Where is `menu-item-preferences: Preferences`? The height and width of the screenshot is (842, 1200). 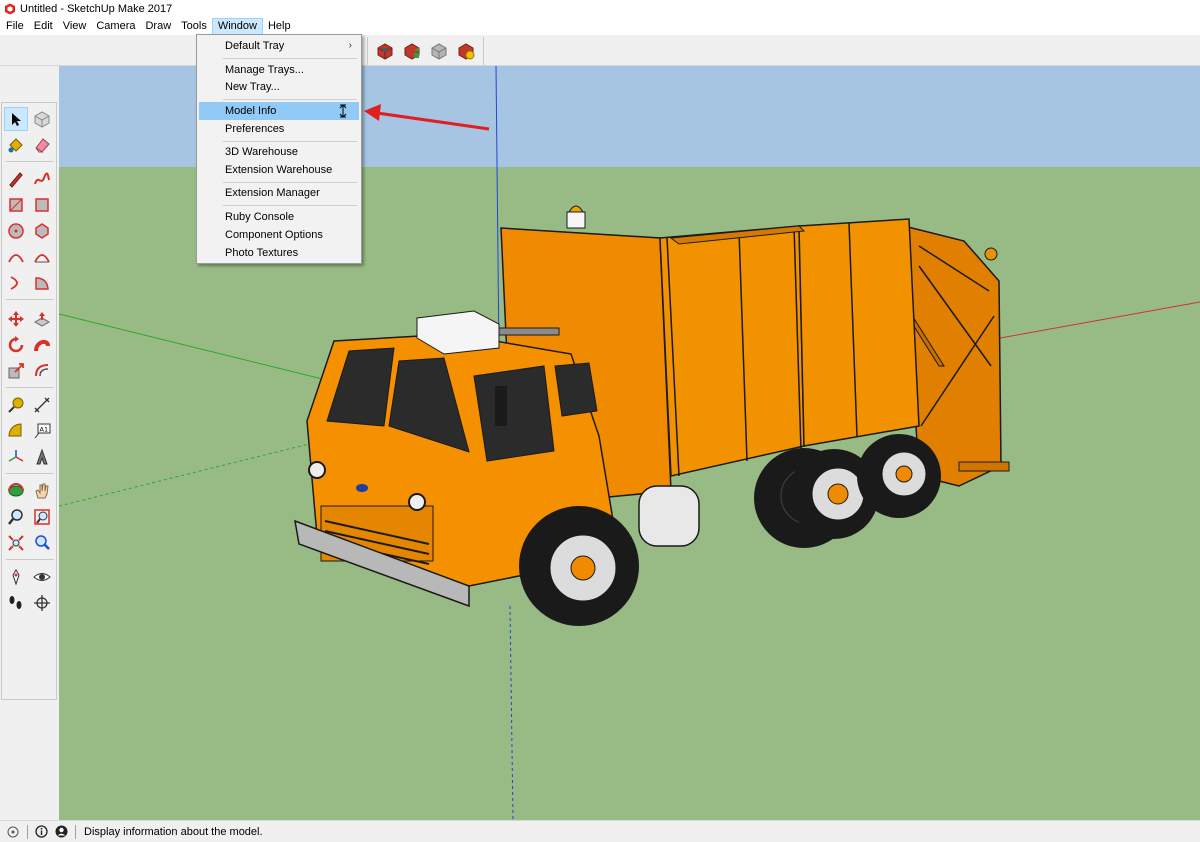
menu-item-preferences: Preferences is located at coordinates (279, 129).